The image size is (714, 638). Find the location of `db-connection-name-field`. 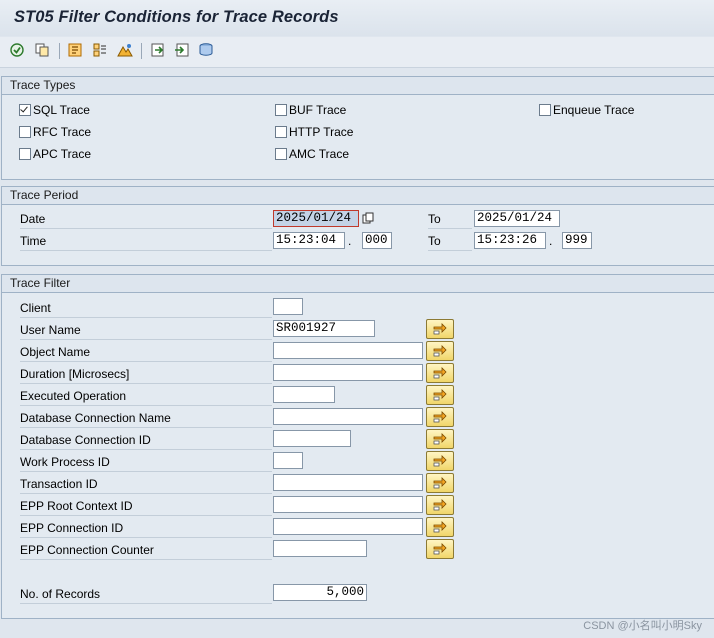

db-connection-name-field is located at coordinates (348, 416).